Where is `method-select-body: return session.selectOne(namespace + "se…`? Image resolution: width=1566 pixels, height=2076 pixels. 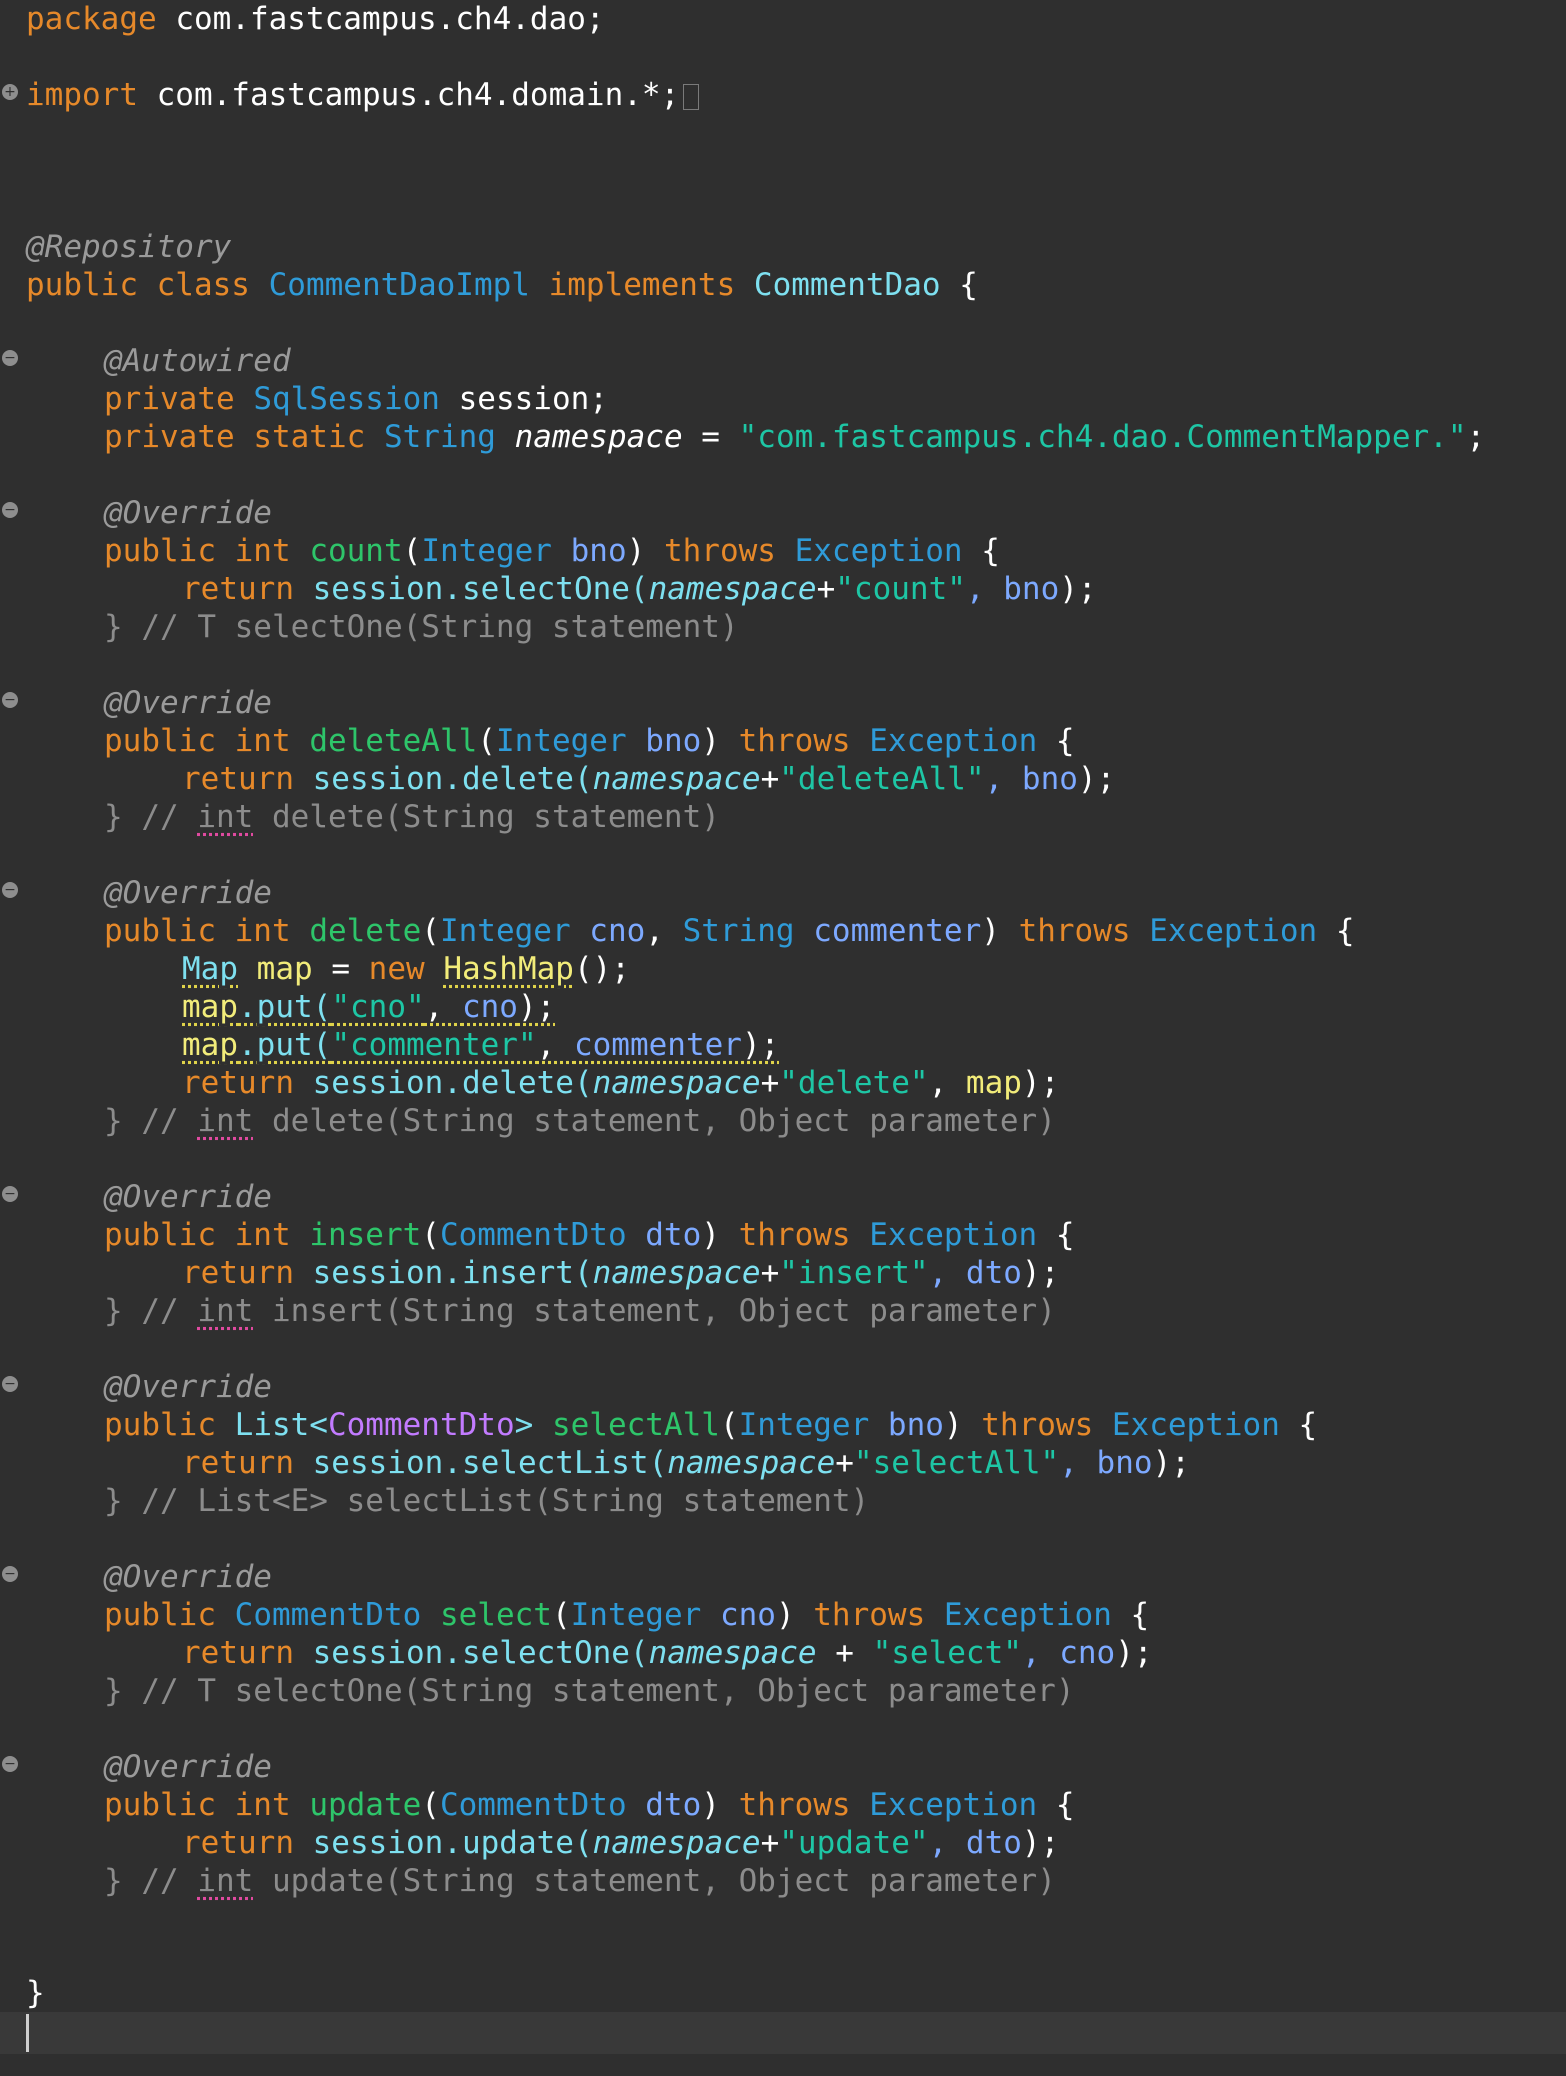 method-select-body: return session.selectOne(namespace + "se… is located at coordinates (667, 1653).